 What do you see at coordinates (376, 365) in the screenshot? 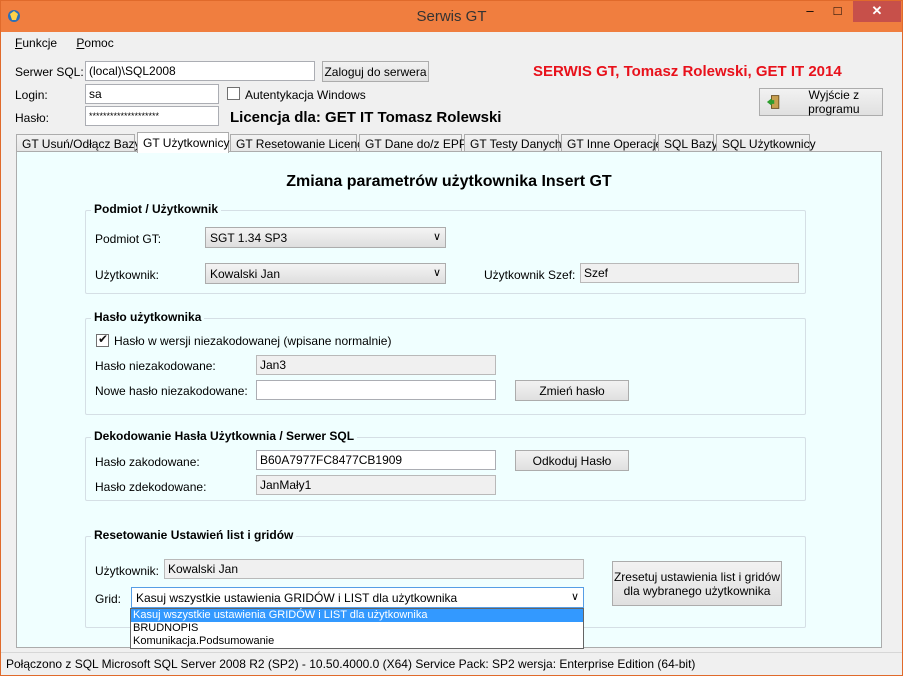
I see `plain-password-field: Jan3` at bounding box center [376, 365].